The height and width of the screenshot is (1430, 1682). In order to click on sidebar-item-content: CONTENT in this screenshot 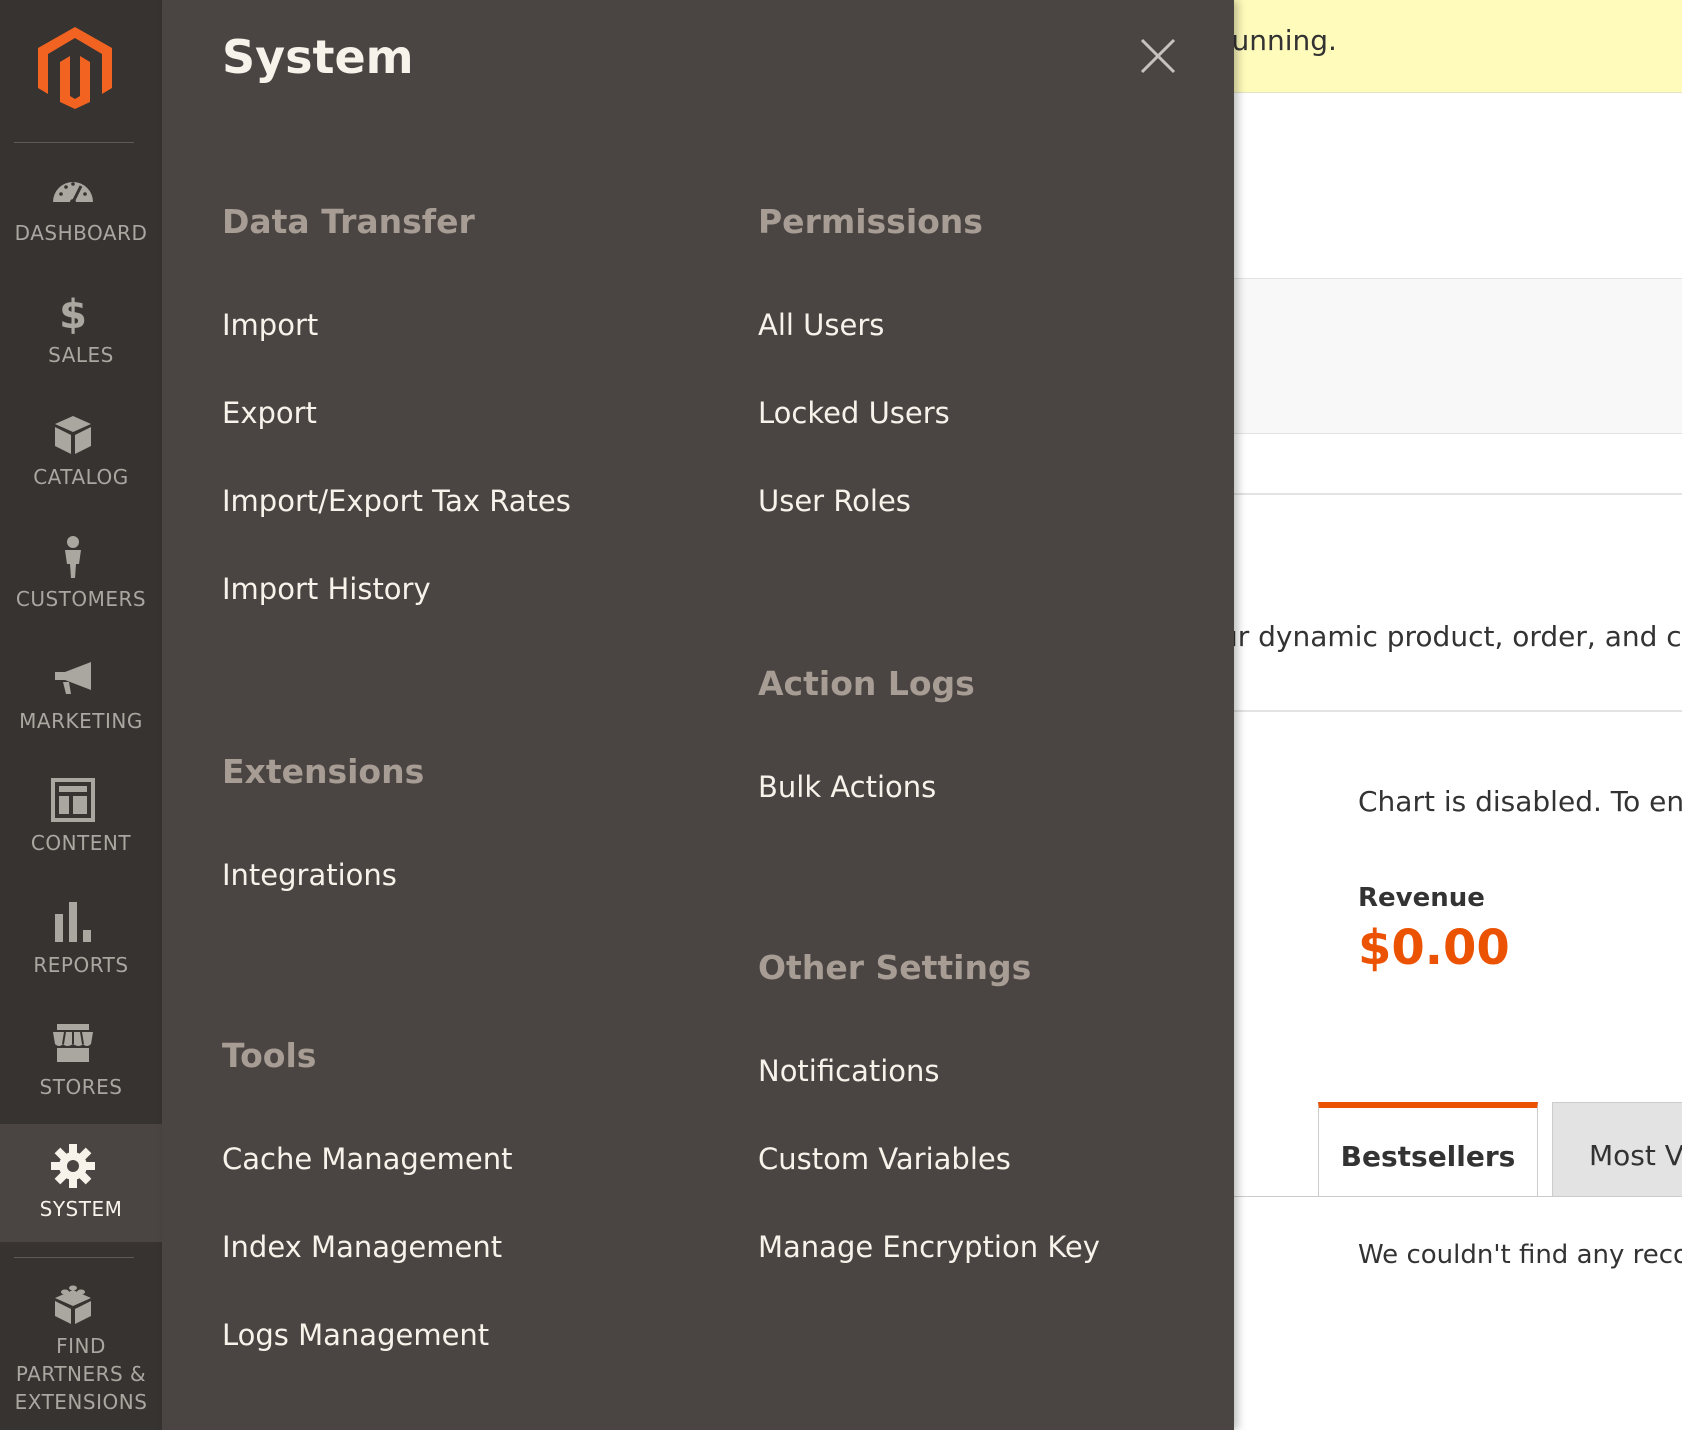, I will do `click(81, 817)`.